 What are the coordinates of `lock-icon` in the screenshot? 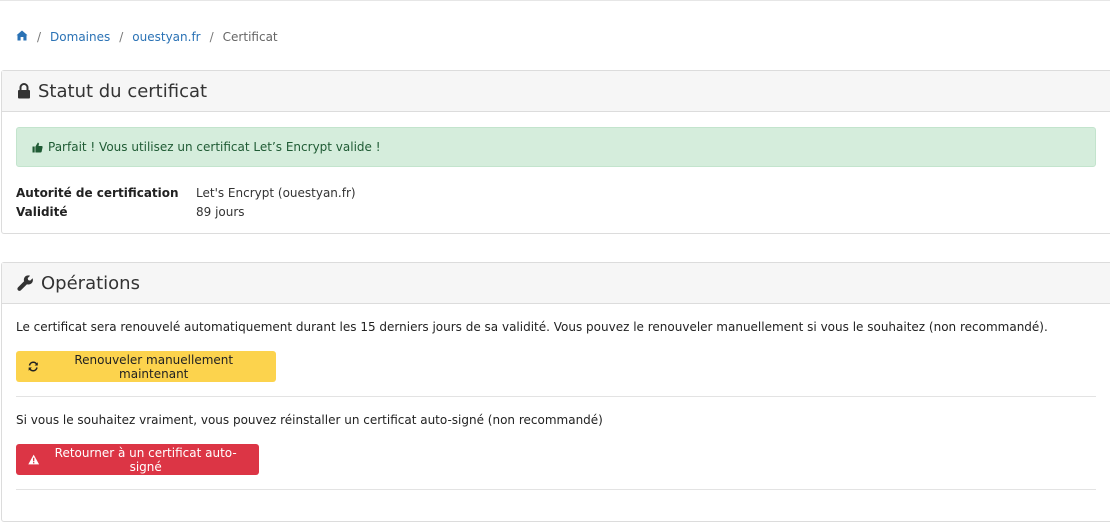 It's located at (24, 91).